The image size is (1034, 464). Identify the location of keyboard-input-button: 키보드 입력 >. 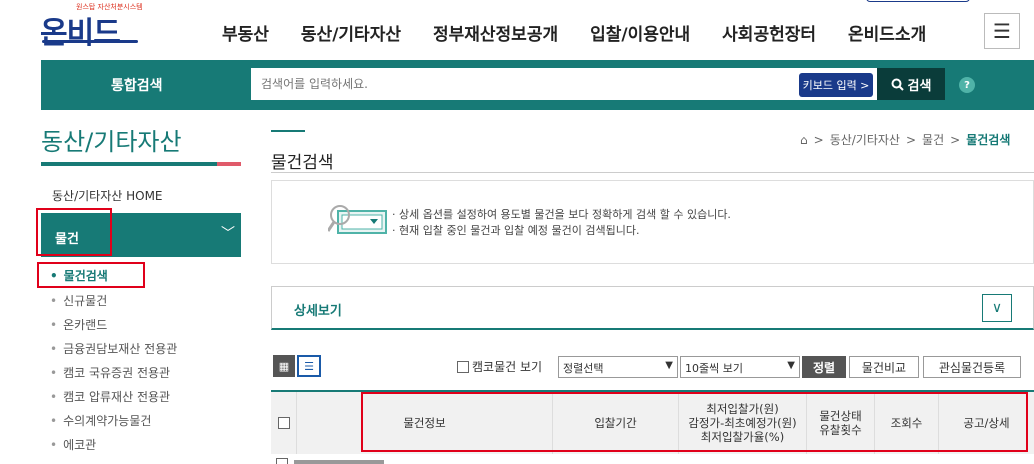
(836, 85).